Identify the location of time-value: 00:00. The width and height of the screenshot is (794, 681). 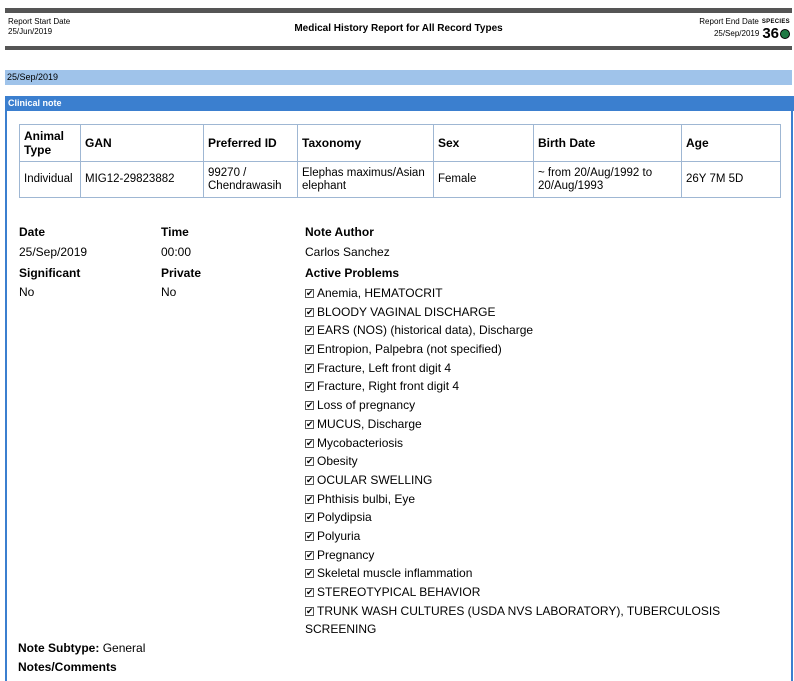
(176, 252).